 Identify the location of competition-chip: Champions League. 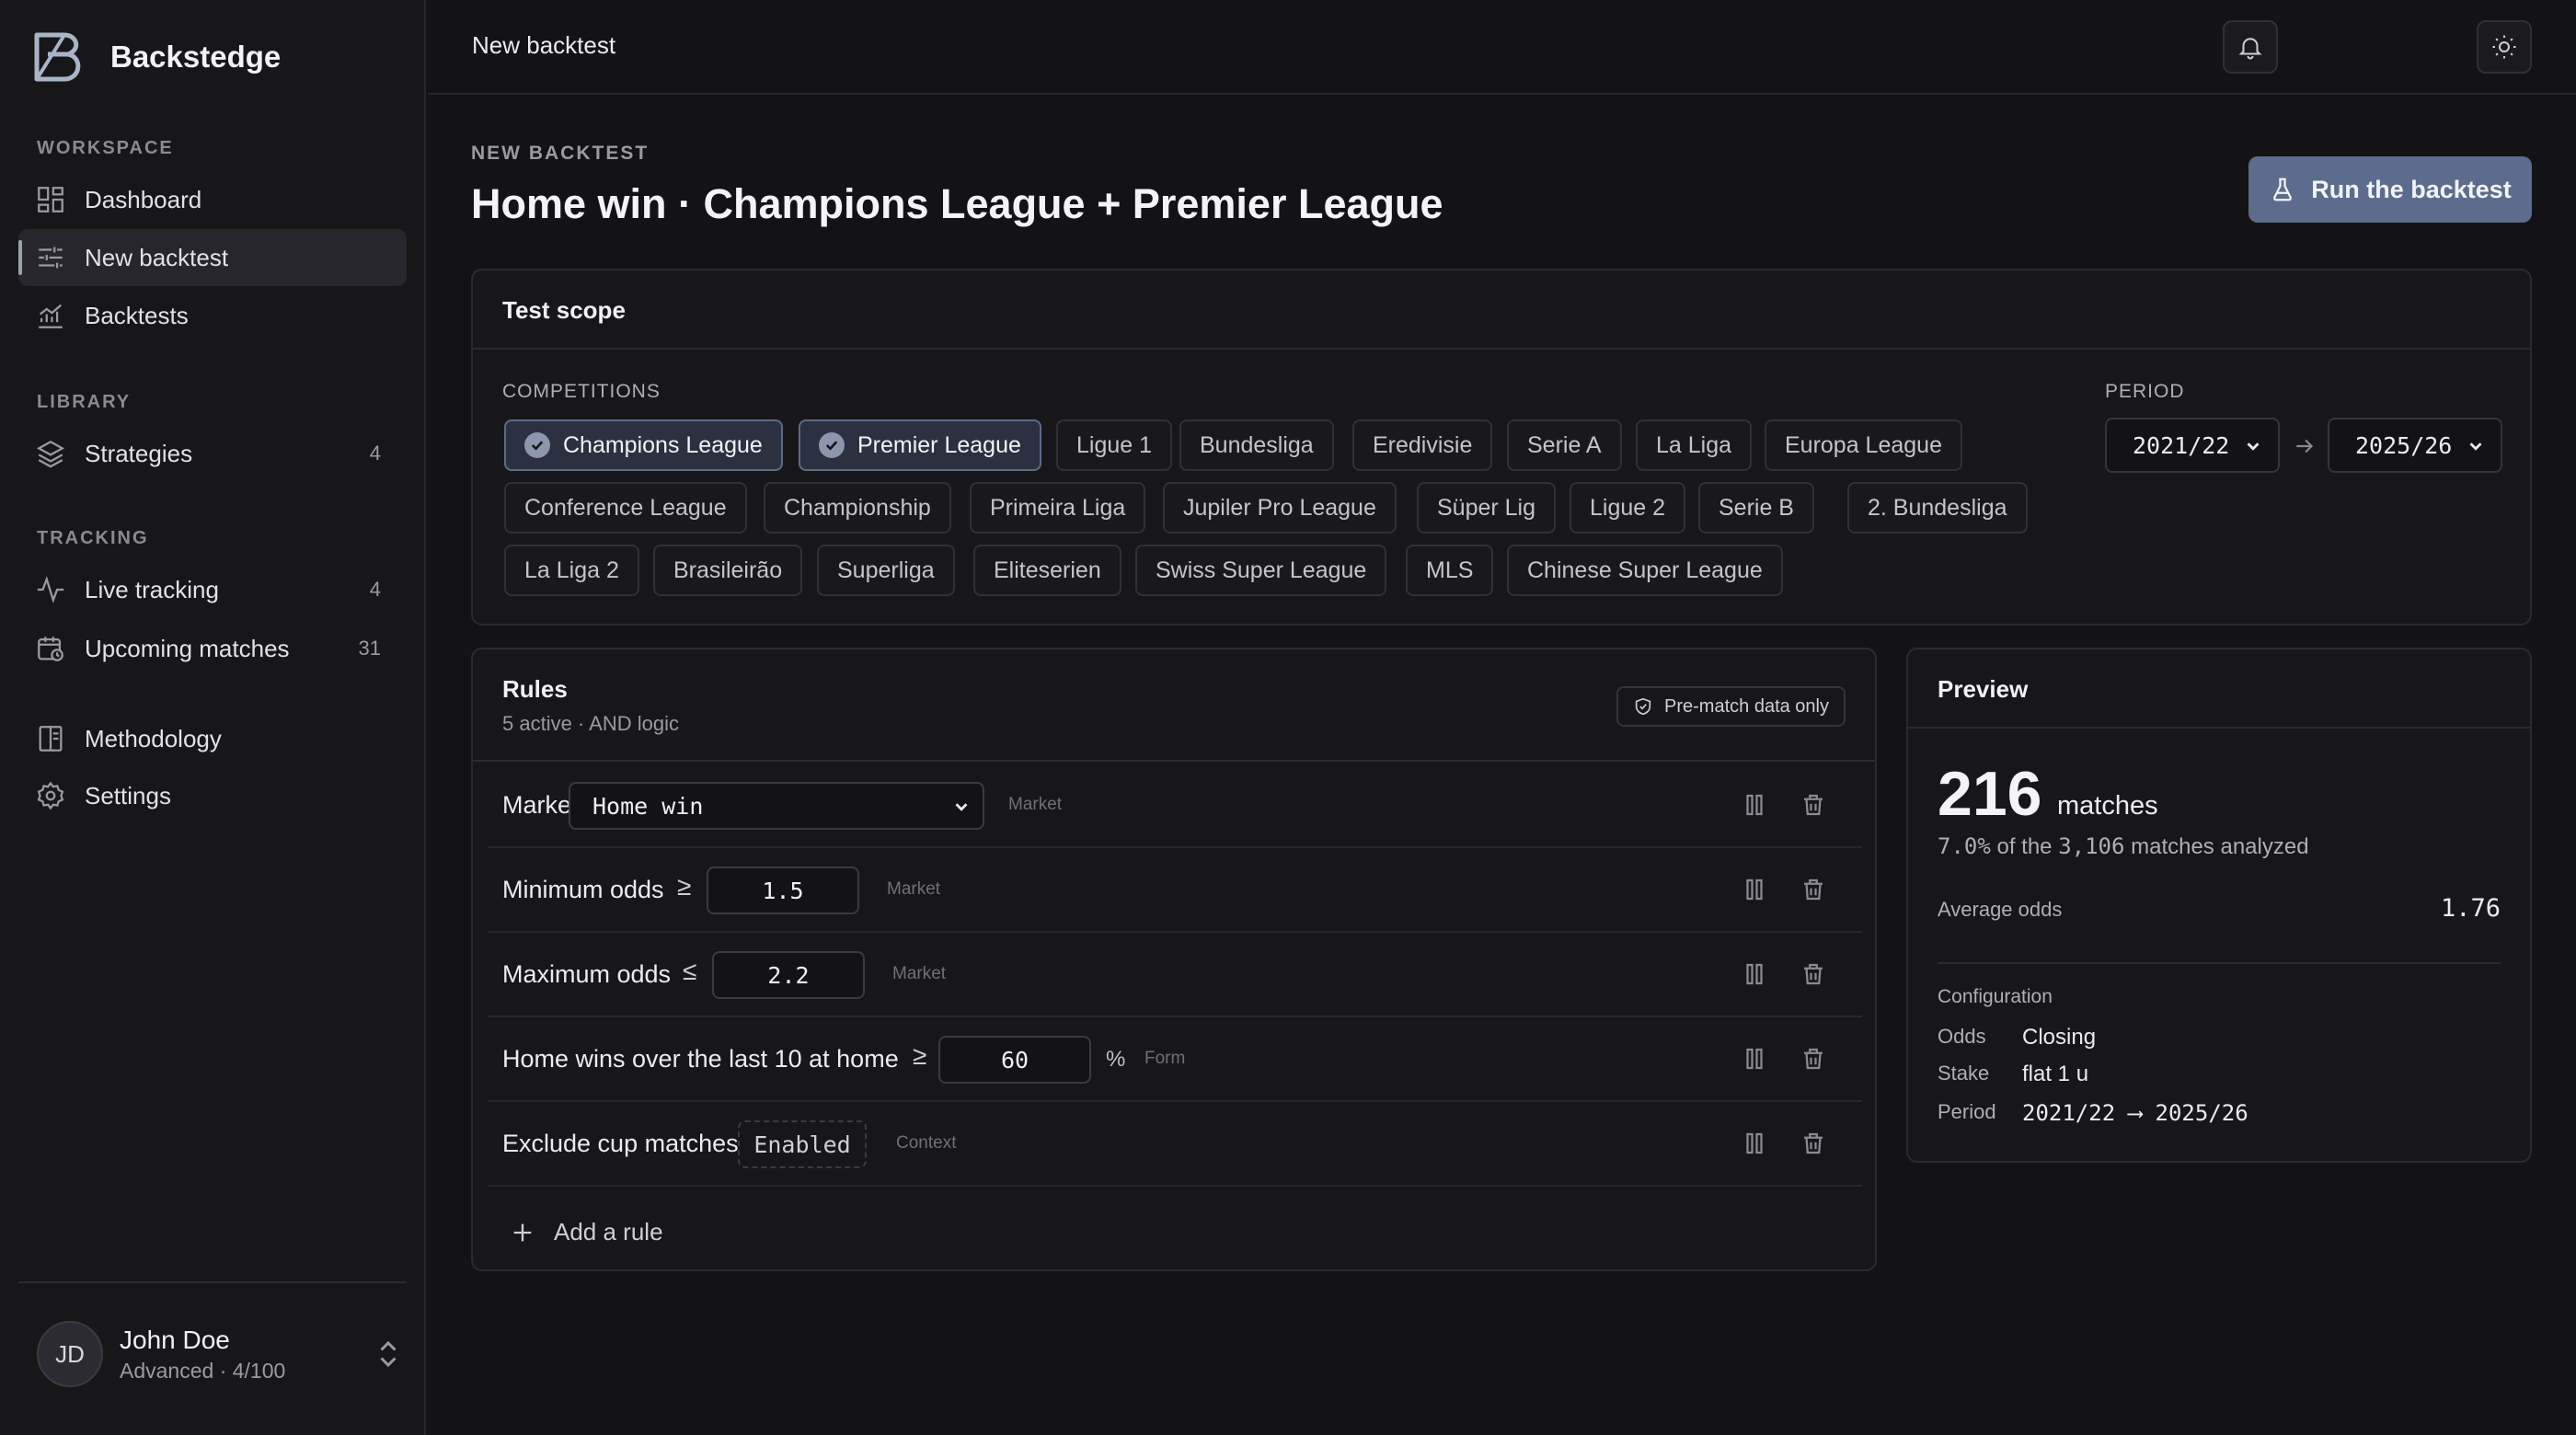
(643, 445).